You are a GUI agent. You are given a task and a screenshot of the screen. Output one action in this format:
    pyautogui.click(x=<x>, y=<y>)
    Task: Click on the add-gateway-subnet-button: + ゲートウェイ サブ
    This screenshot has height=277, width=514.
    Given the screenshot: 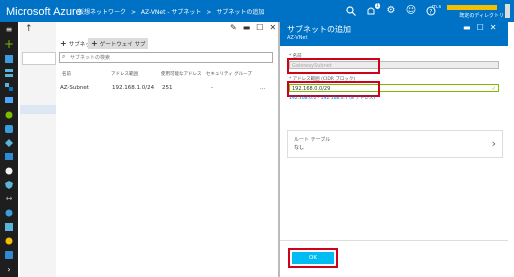 What is the action you would take?
    pyautogui.click(x=118, y=43)
    